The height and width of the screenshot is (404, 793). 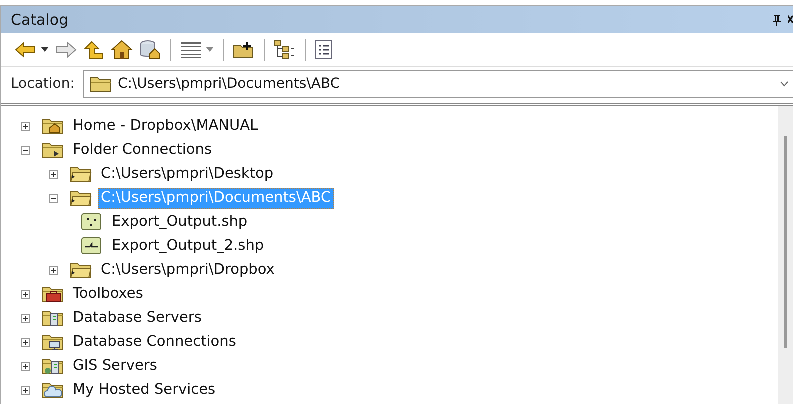 What do you see at coordinates (66, 49) in the screenshot?
I see `forward-arrow-icon` at bounding box center [66, 49].